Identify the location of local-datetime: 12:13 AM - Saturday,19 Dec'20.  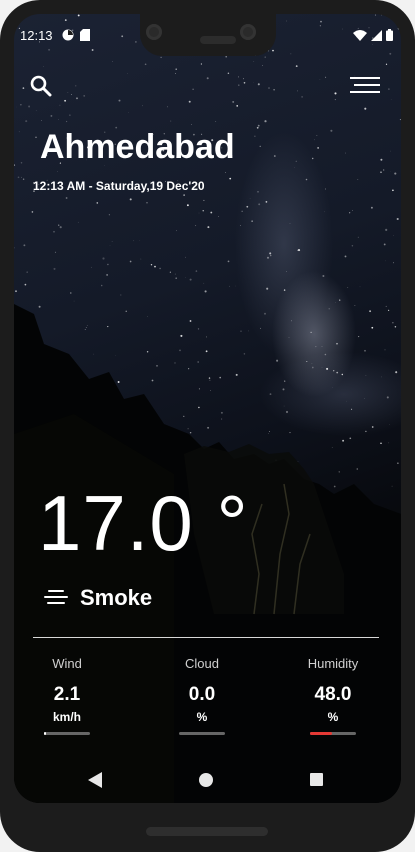
(119, 186).